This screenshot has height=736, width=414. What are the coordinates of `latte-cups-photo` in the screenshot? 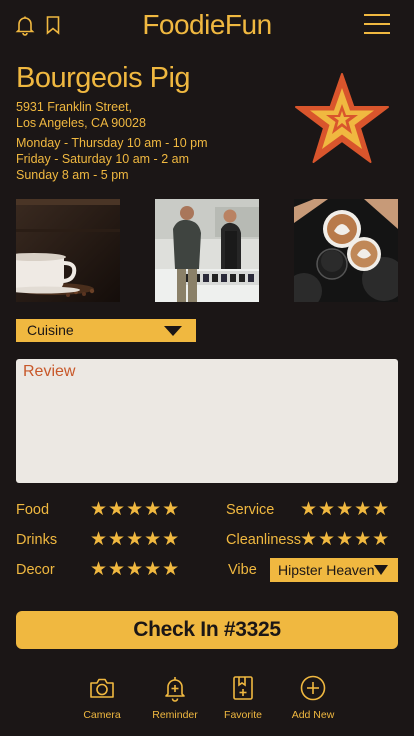 It's located at (346, 250).